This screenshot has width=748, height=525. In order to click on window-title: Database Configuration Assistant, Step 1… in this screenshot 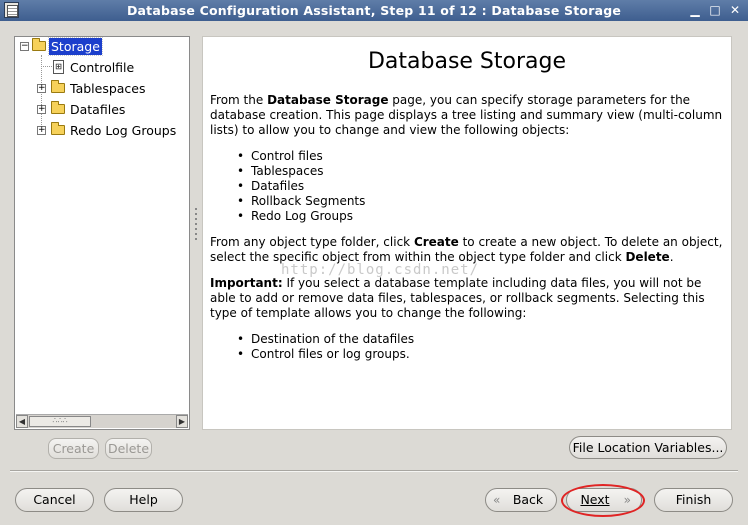, I will do `click(374, 10)`.